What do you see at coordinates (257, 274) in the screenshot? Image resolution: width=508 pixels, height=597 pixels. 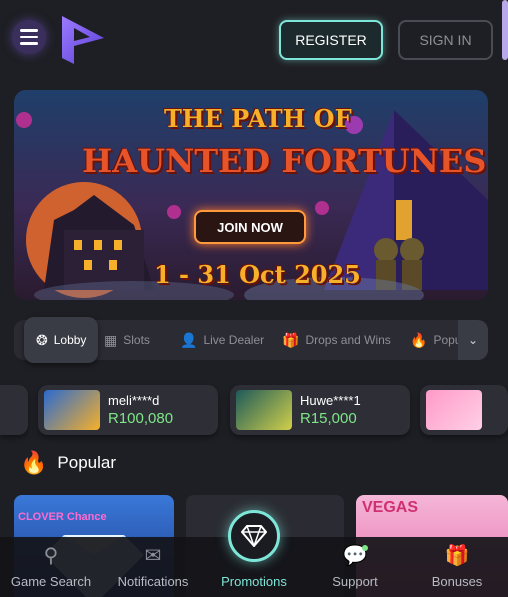 I see `banner-dates: 1 - 31 Oct 2025` at bounding box center [257, 274].